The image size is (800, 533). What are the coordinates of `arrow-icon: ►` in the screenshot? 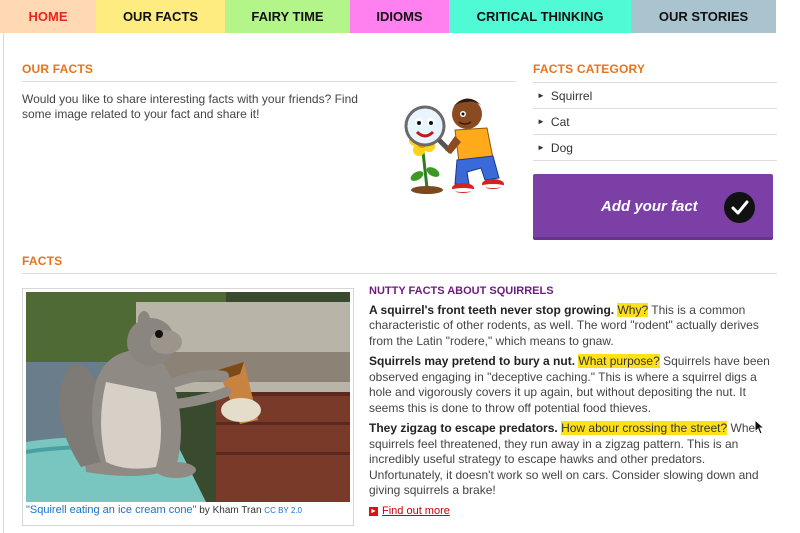 It's located at (373, 511).